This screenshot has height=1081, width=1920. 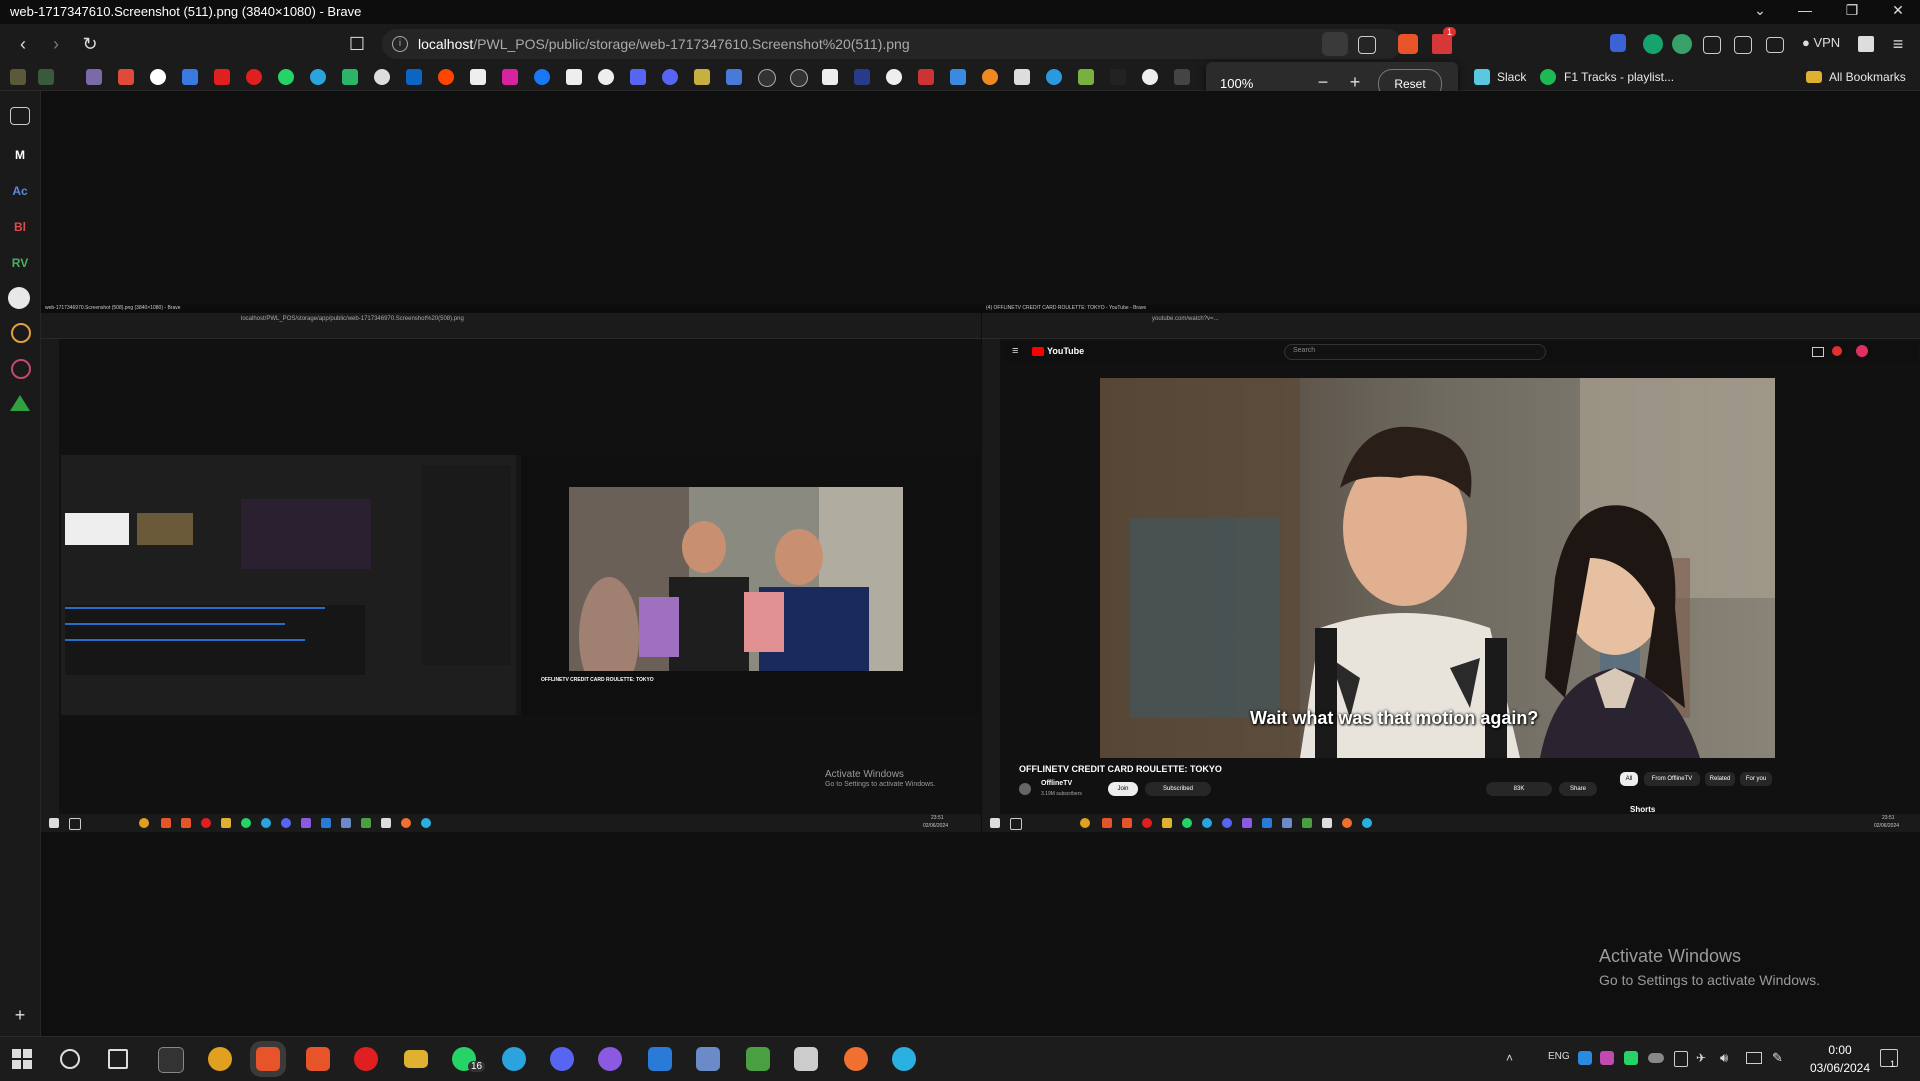 What do you see at coordinates (1852, 10) in the screenshot?
I see `restore-button: ❐` at bounding box center [1852, 10].